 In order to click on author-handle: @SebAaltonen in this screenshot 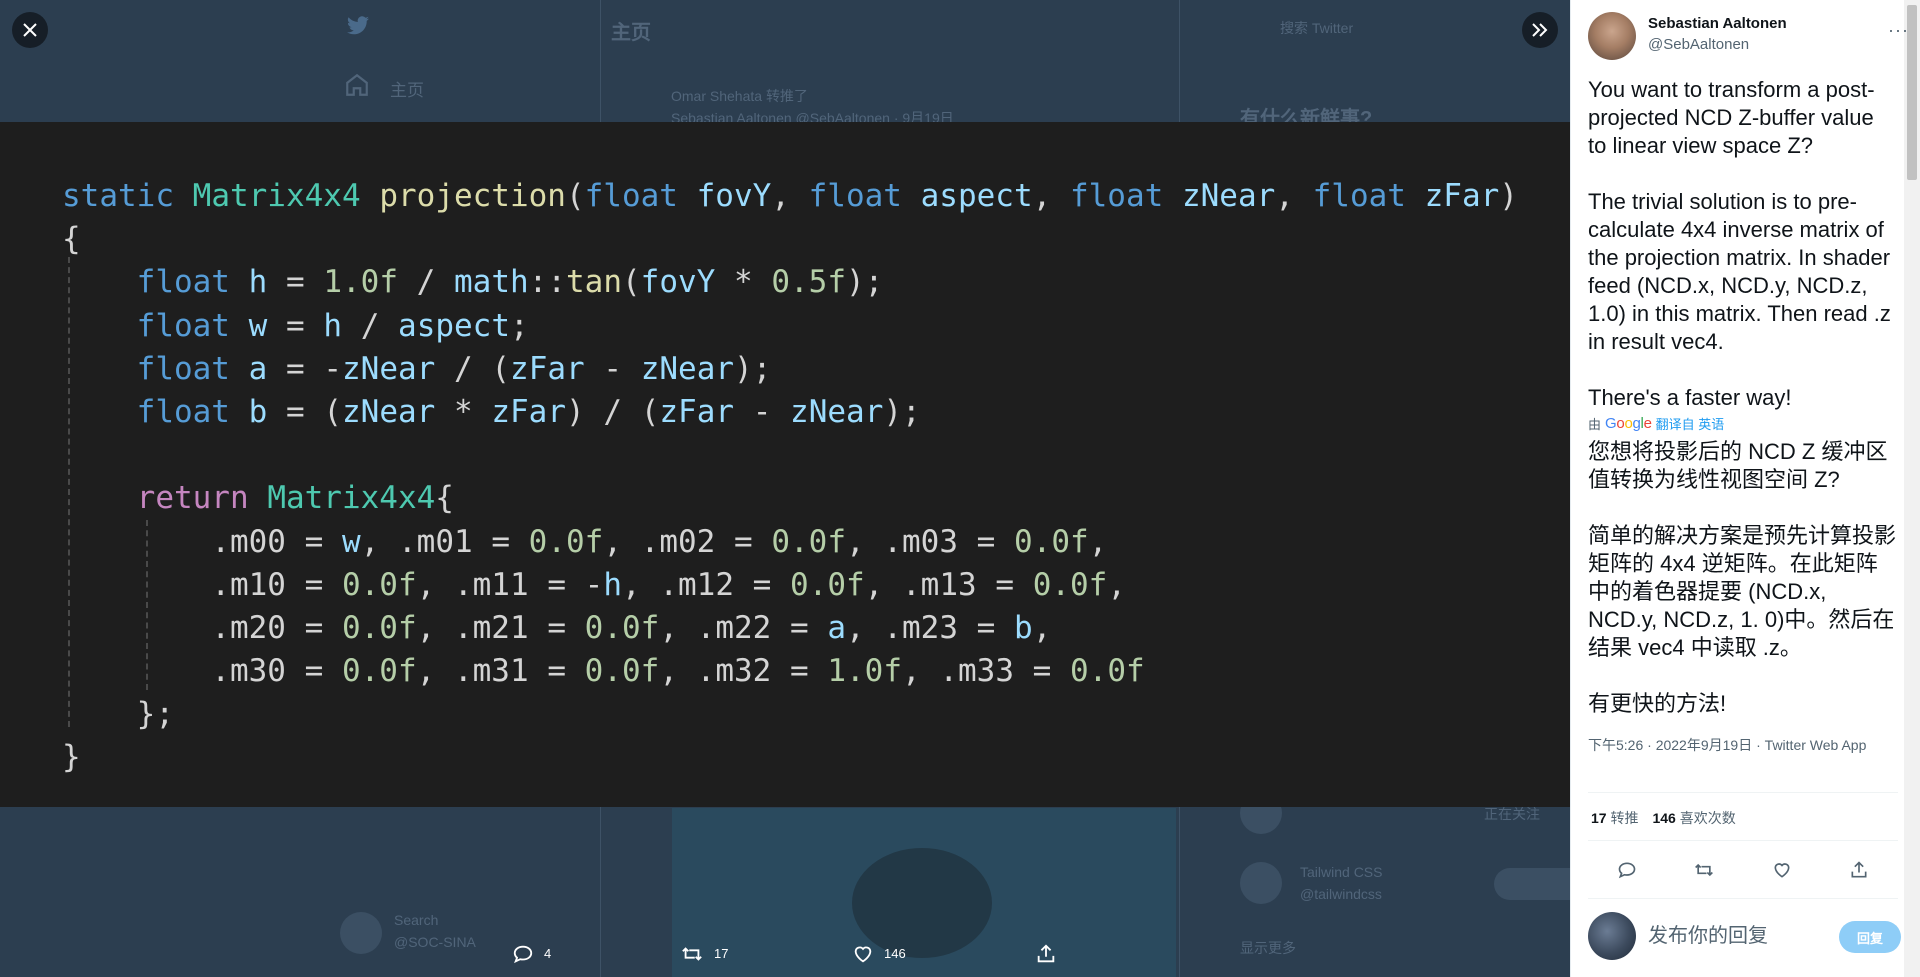, I will do `click(1698, 44)`.